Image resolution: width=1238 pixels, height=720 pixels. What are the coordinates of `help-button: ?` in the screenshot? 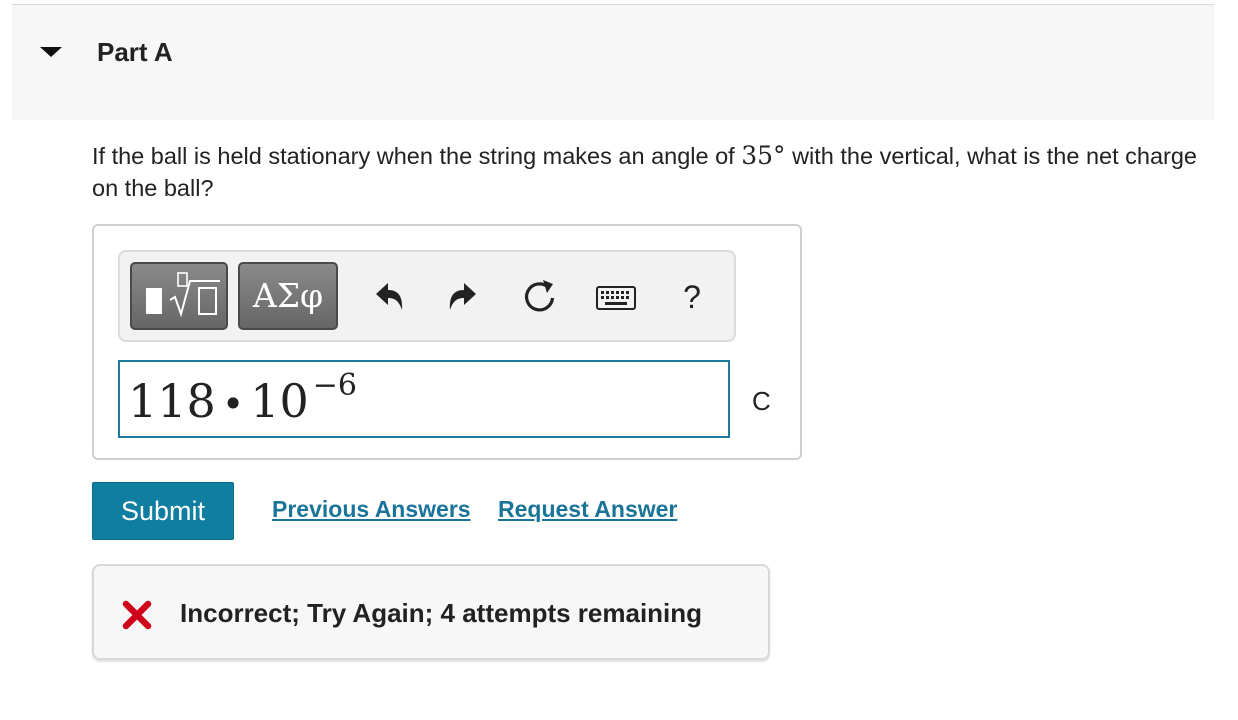 It's located at (692, 296).